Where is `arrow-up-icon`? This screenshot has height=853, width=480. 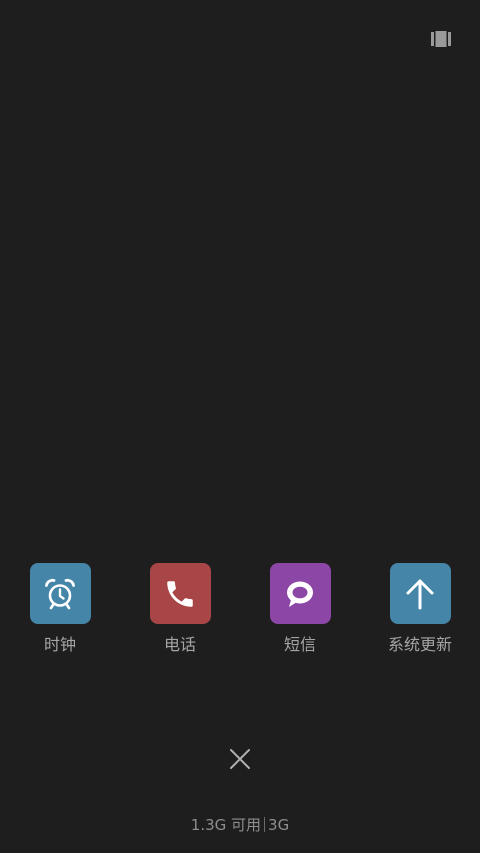 arrow-up-icon is located at coordinates (420, 594).